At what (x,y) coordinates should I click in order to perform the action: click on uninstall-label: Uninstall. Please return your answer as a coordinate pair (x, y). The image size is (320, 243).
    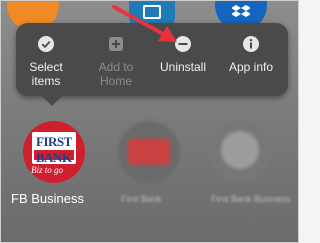
    Looking at the image, I should click on (183, 67).